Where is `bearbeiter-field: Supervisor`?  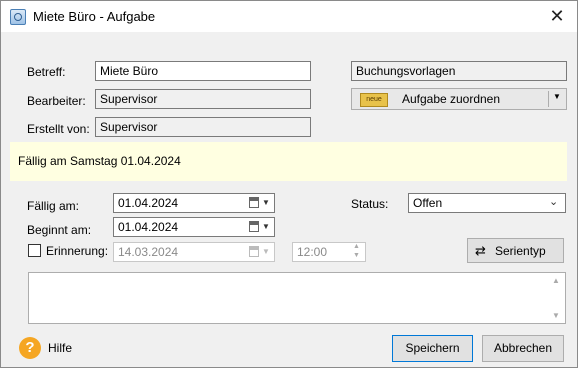
bearbeiter-field: Supervisor is located at coordinates (203, 99).